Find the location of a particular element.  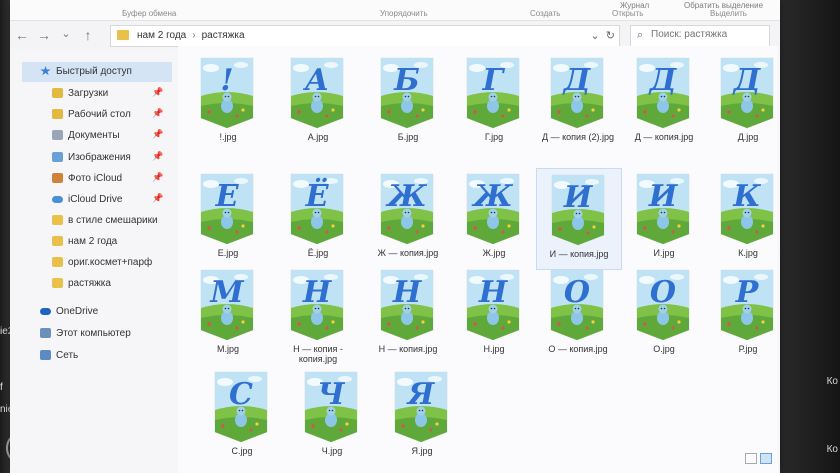

sidebar-item: OneDrive is located at coordinates (97, 312).